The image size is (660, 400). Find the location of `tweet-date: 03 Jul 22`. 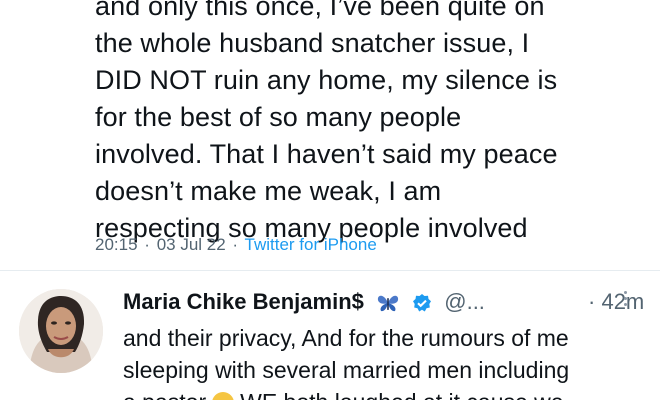

tweet-date: 03 Jul 22 is located at coordinates (191, 244).